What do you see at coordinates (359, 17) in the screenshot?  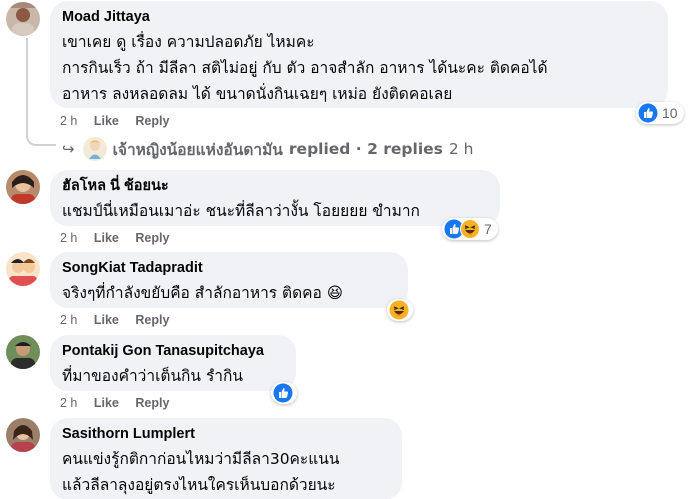 I see `comment-author: Moad Jittaya` at bounding box center [359, 17].